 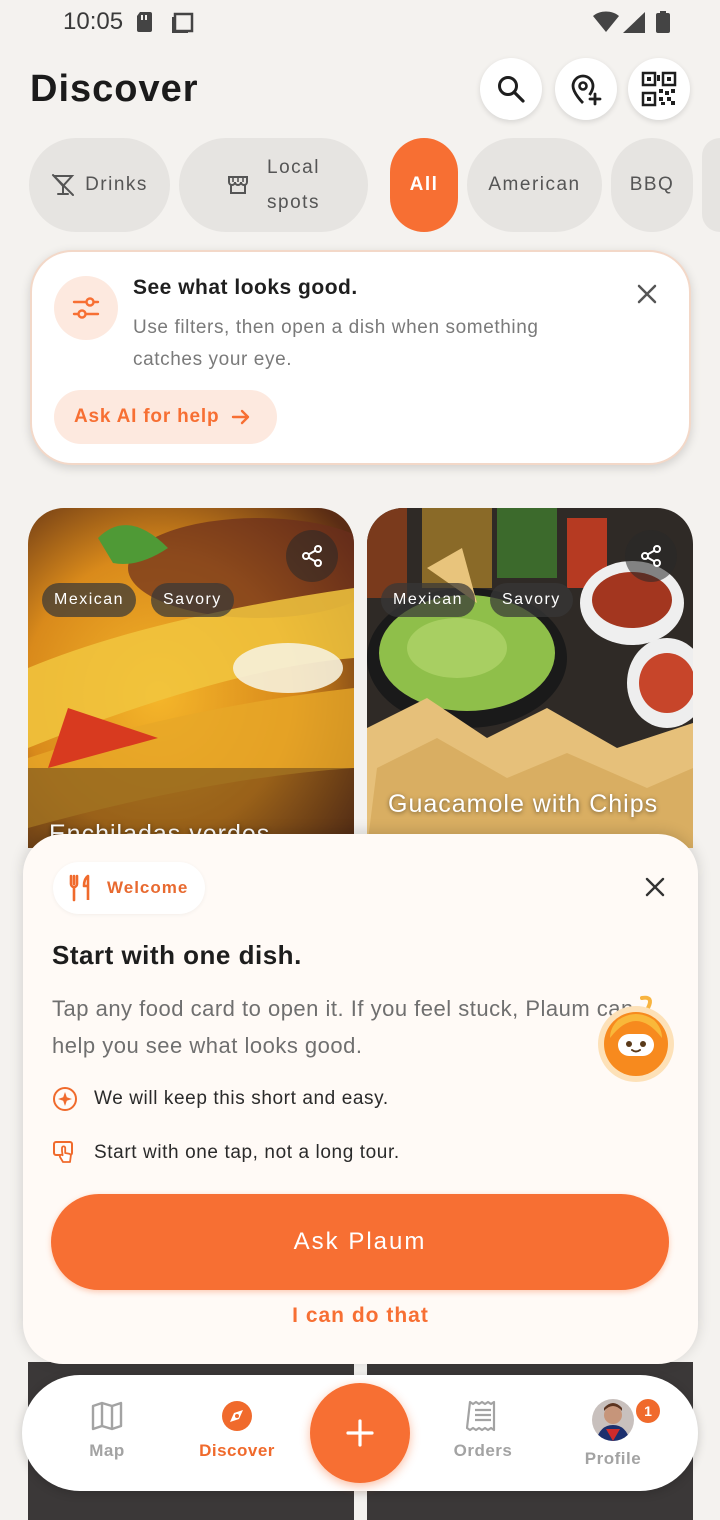 What do you see at coordinates (293, 185) in the screenshot?
I see `chip-label: Local spots` at bounding box center [293, 185].